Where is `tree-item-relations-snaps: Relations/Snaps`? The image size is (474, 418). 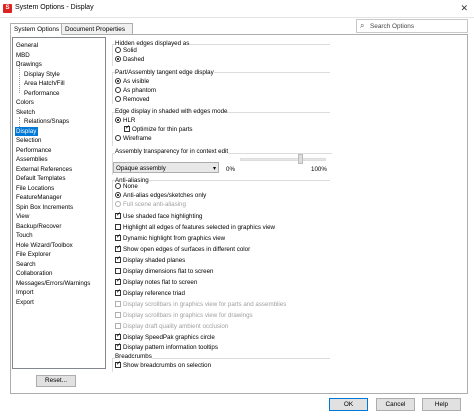 tree-item-relations-snaps: Relations/Snaps is located at coordinates (47, 121).